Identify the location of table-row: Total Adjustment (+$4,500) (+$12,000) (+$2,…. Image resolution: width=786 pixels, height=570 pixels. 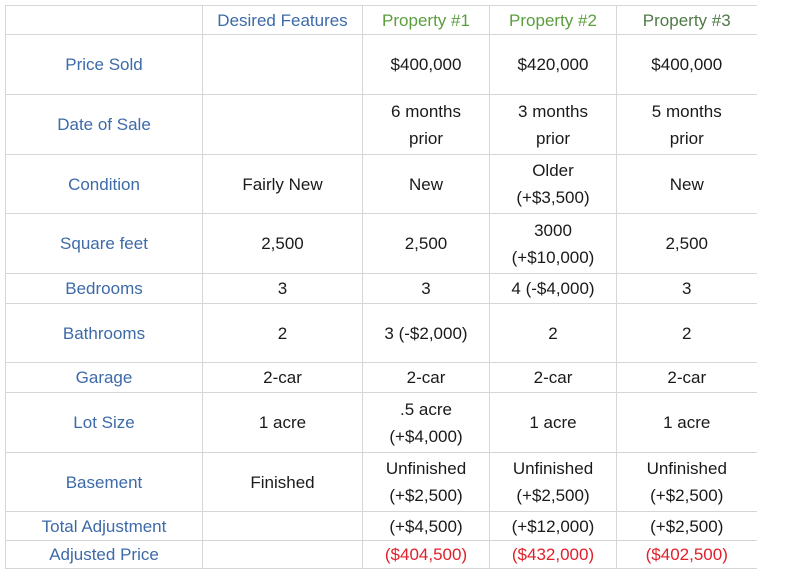
(381, 526).